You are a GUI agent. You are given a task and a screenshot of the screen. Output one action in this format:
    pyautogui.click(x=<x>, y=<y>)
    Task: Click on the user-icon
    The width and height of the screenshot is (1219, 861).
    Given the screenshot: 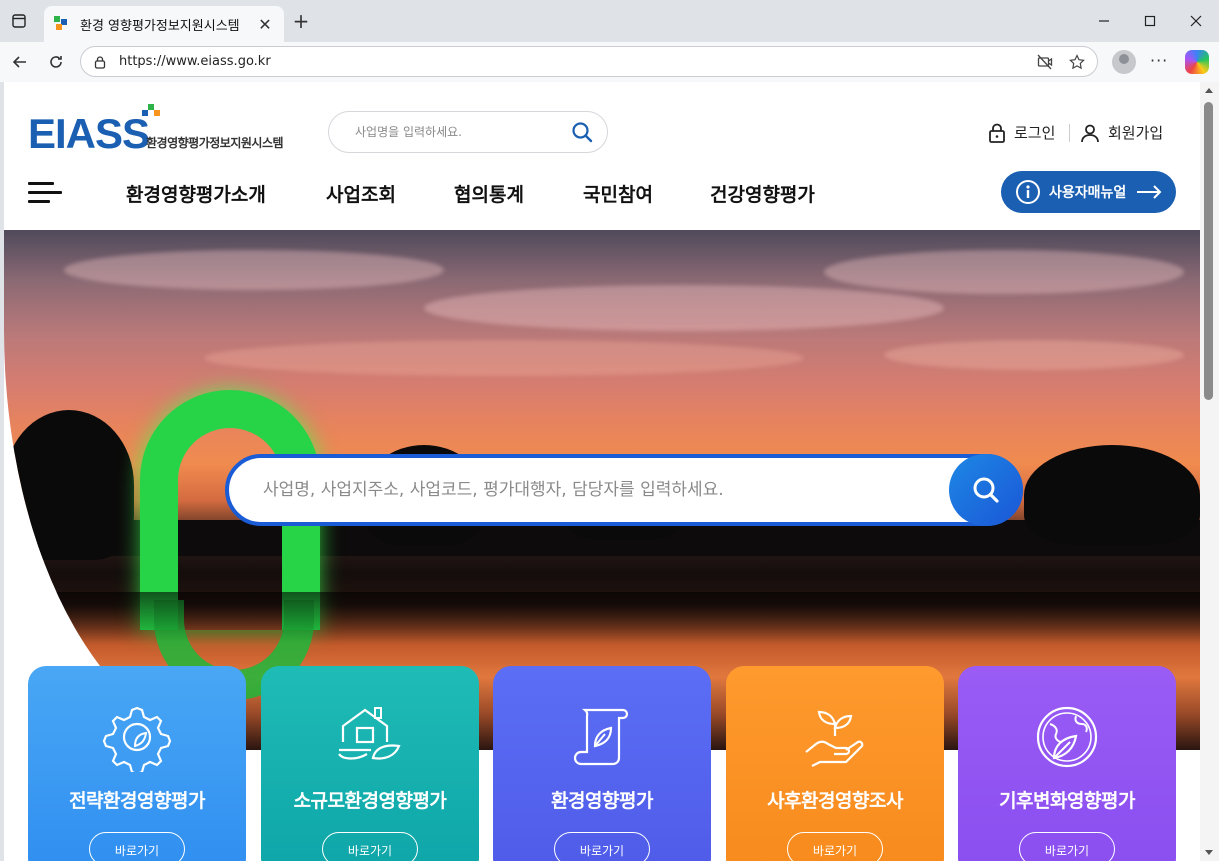 What is the action you would take?
    pyautogui.click(x=1090, y=133)
    